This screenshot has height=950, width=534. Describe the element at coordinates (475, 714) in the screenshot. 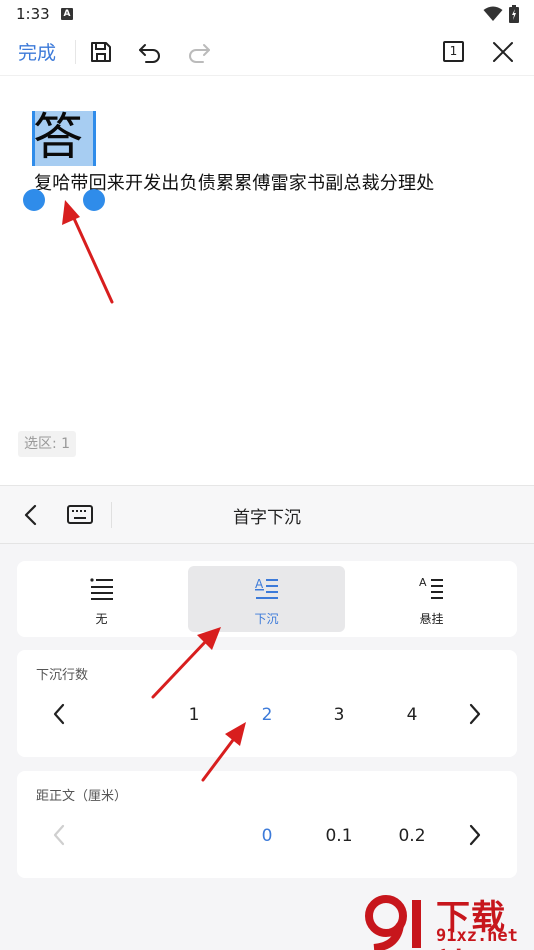

I see `lines-next-chevron-icon` at that location.